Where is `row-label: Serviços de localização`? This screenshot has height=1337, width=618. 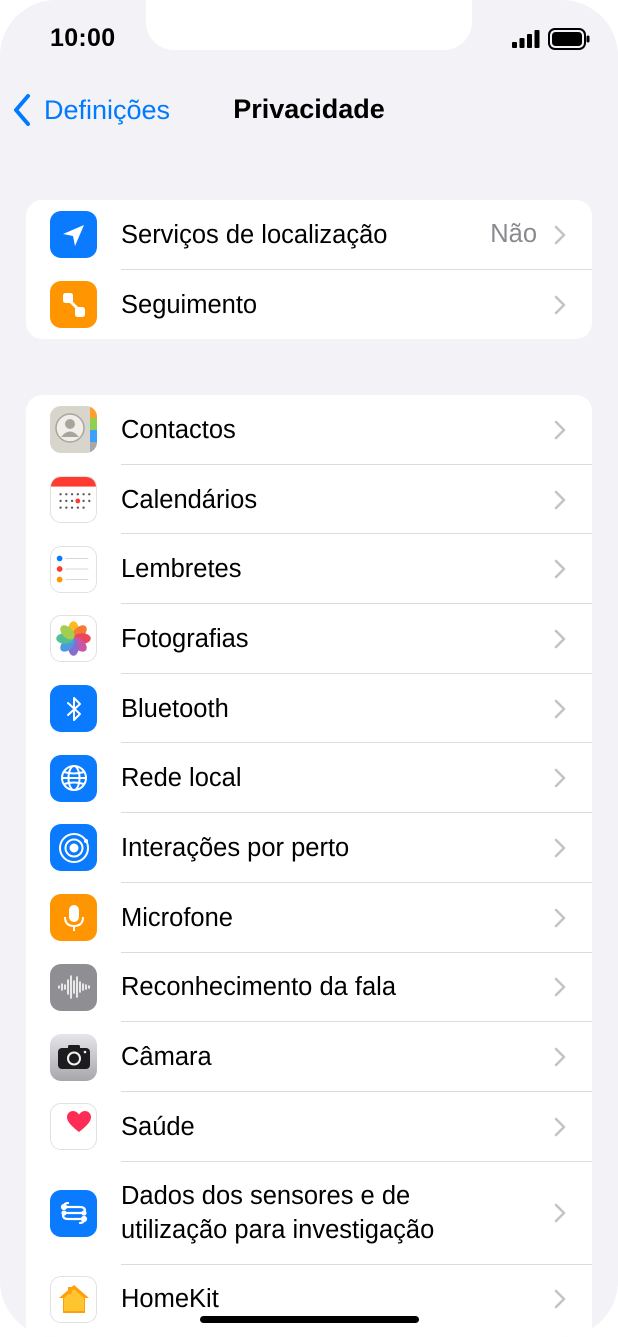
row-label: Serviços de localização is located at coordinates (254, 234).